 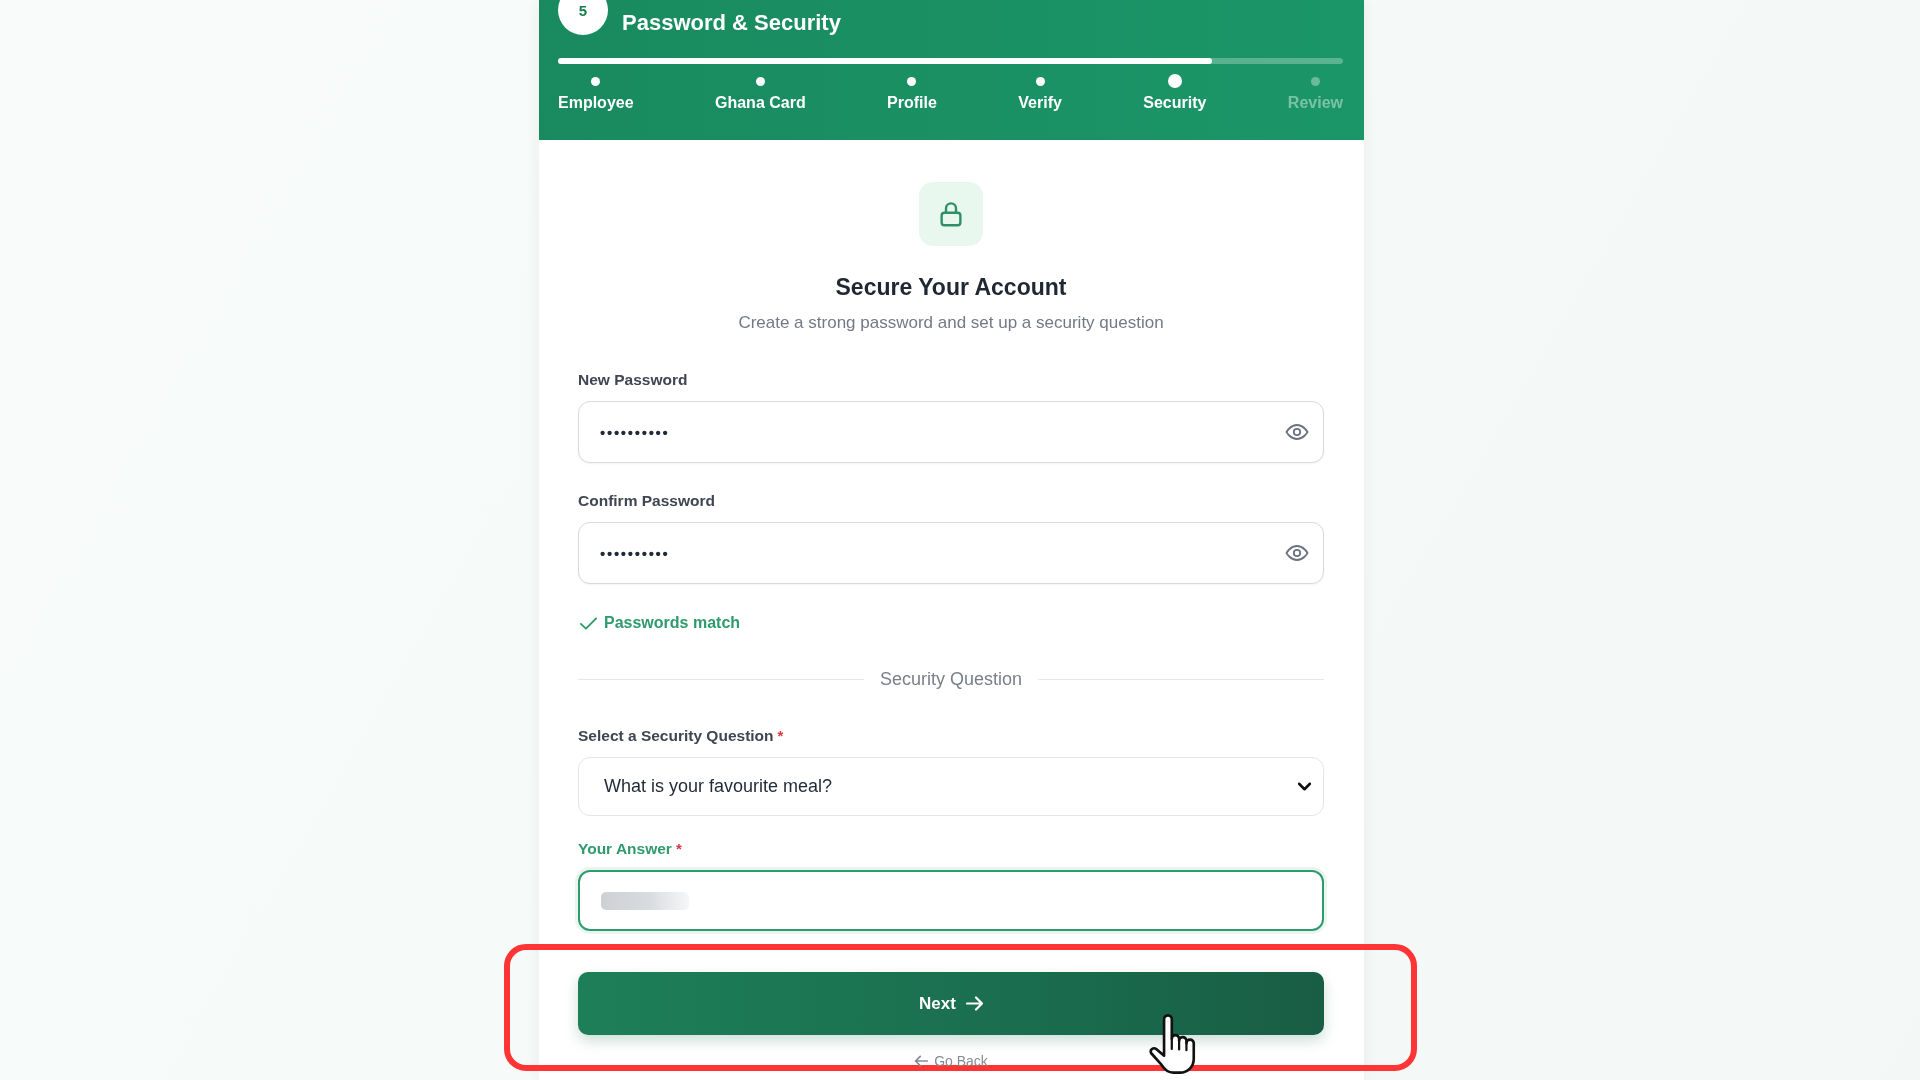 What do you see at coordinates (583, 17) in the screenshot?
I see `step-number-badge: 5` at bounding box center [583, 17].